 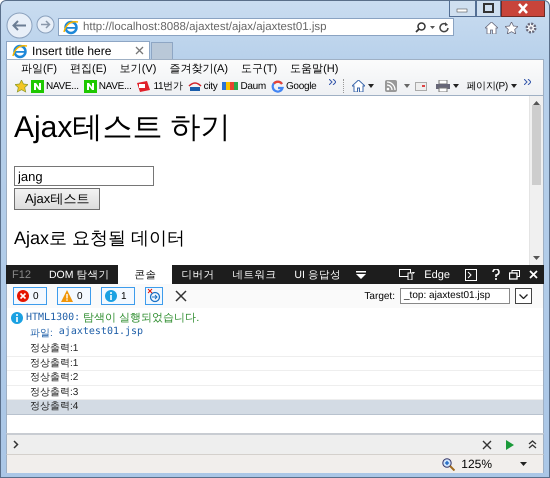 What do you see at coordinates (57, 199) in the screenshot?
I see `submit-button: Ajax테스트` at bounding box center [57, 199].